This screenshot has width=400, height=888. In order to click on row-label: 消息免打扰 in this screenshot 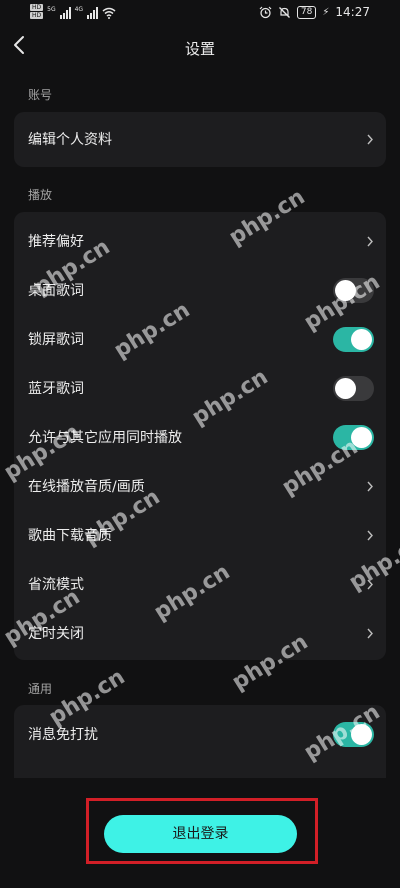, I will do `click(63, 735)`.